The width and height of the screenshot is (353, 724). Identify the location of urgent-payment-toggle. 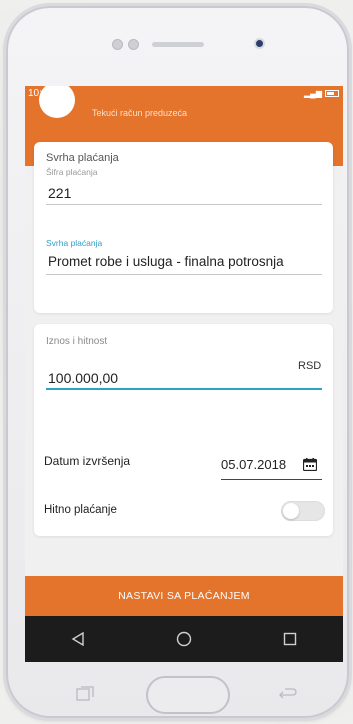
(303, 511).